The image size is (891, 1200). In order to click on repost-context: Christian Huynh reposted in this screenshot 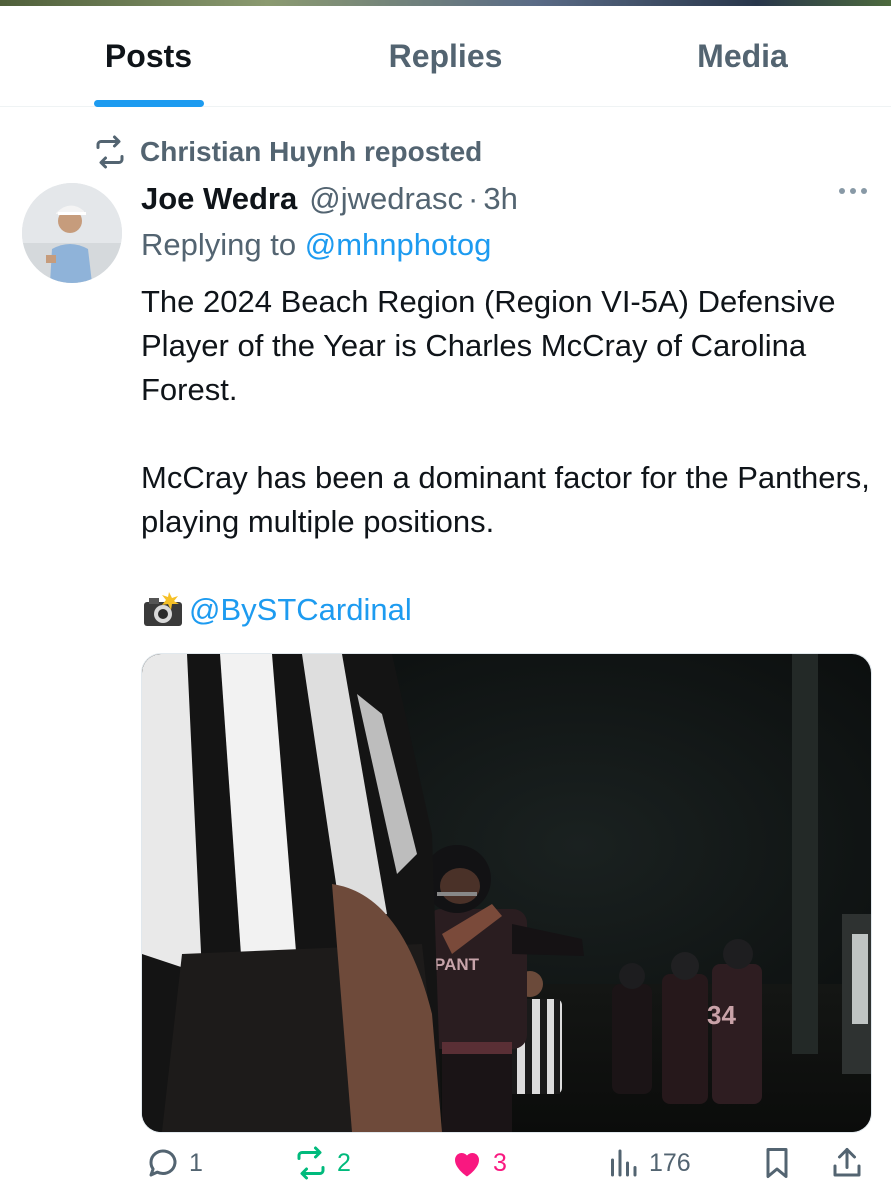, I will do `click(287, 152)`.